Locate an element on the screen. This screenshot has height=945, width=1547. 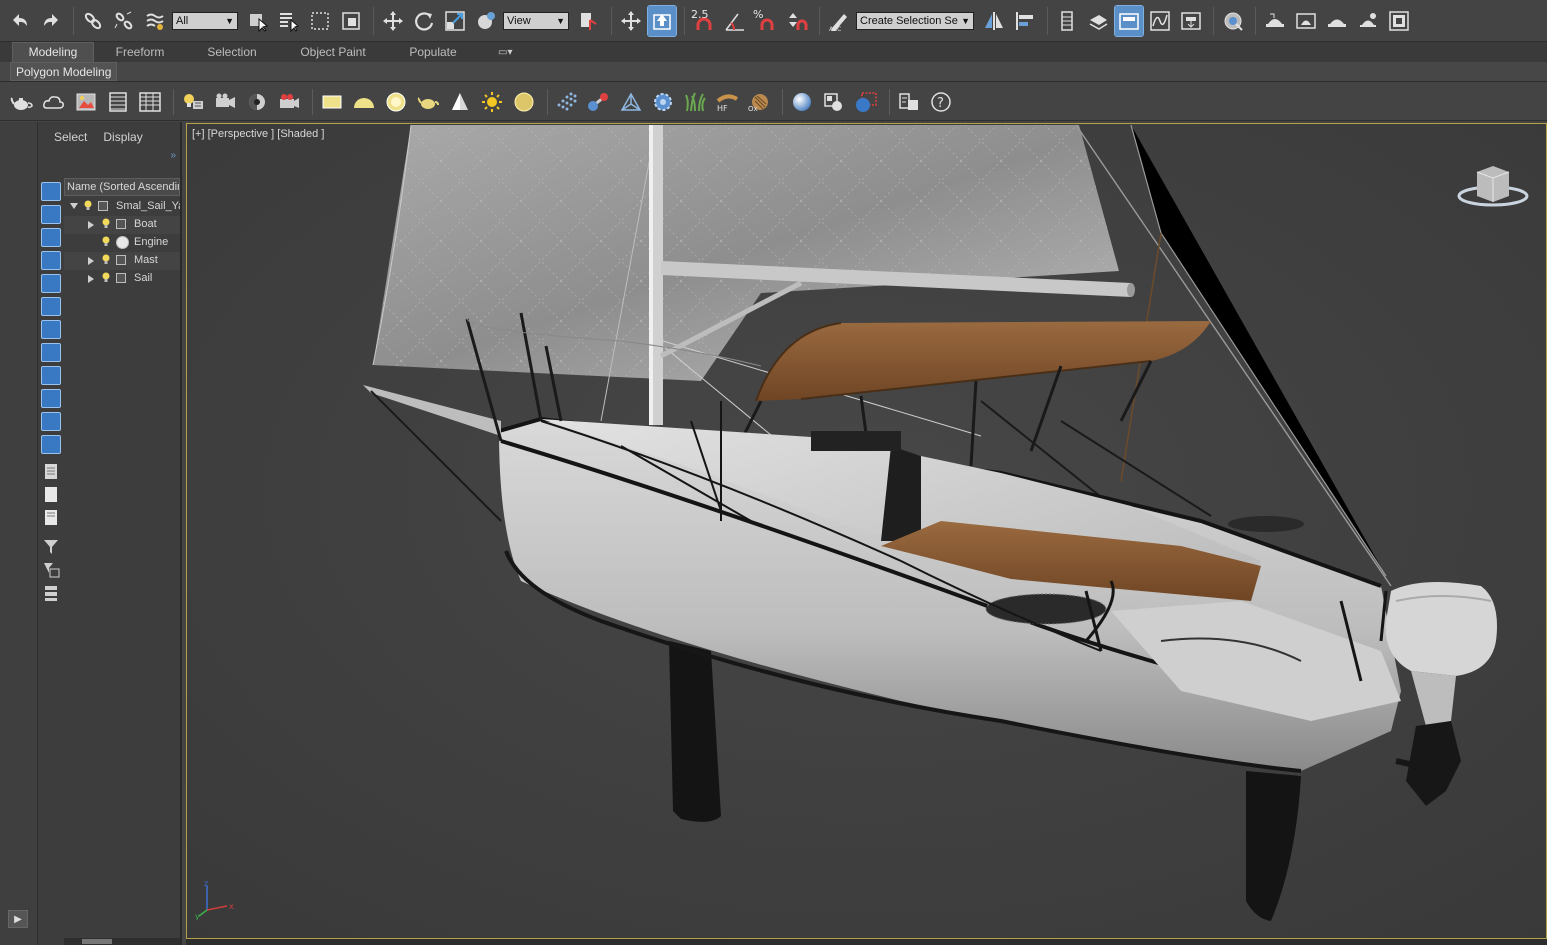
render-icon is located at coordinates (1337, 21).